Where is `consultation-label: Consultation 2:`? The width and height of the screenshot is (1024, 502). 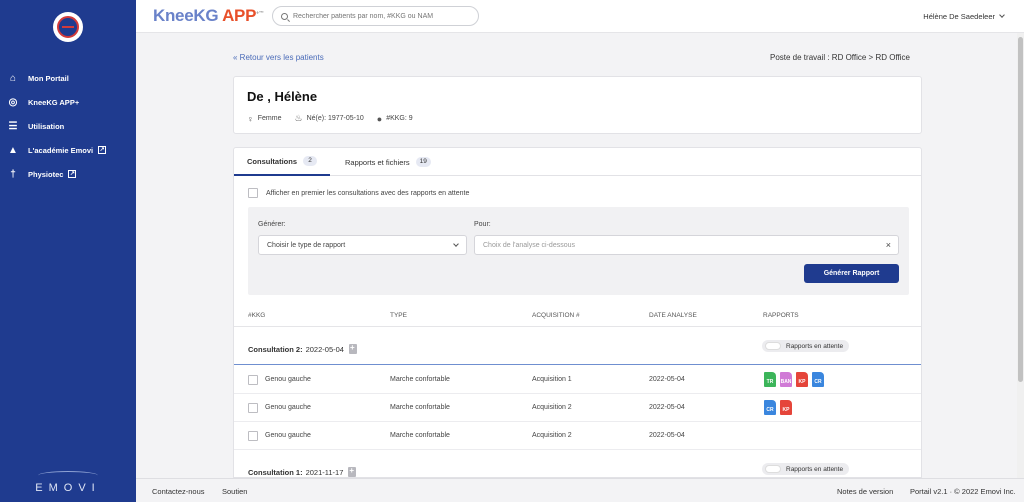
consultation-label: Consultation 2: is located at coordinates (275, 349).